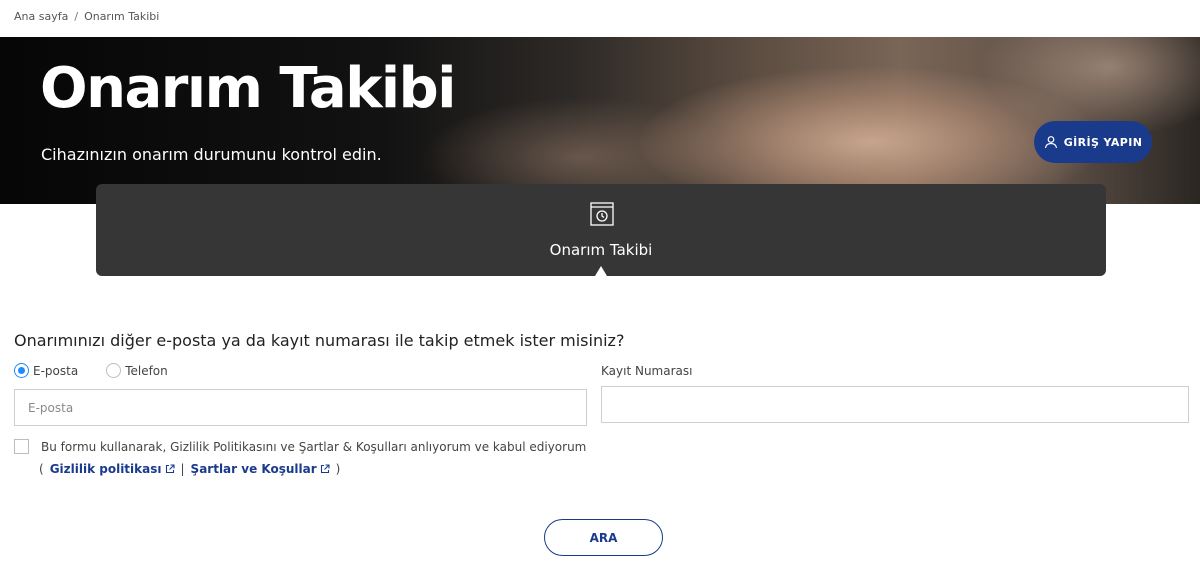  I want to click on radio-email: E-posta, so click(46, 370).